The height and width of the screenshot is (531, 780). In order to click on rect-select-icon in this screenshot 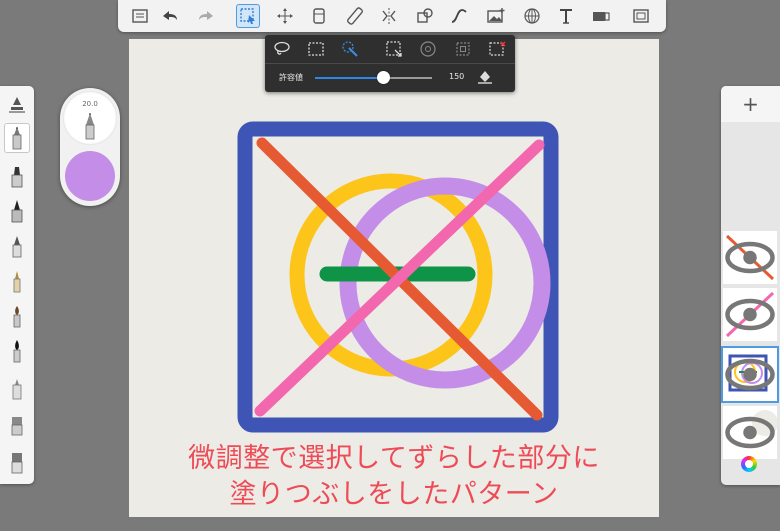, I will do `click(316, 49)`.